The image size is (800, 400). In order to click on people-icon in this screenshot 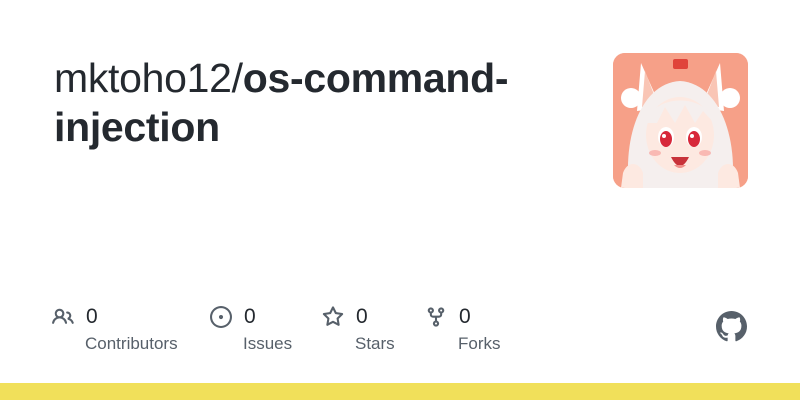, I will do `click(63, 316)`.